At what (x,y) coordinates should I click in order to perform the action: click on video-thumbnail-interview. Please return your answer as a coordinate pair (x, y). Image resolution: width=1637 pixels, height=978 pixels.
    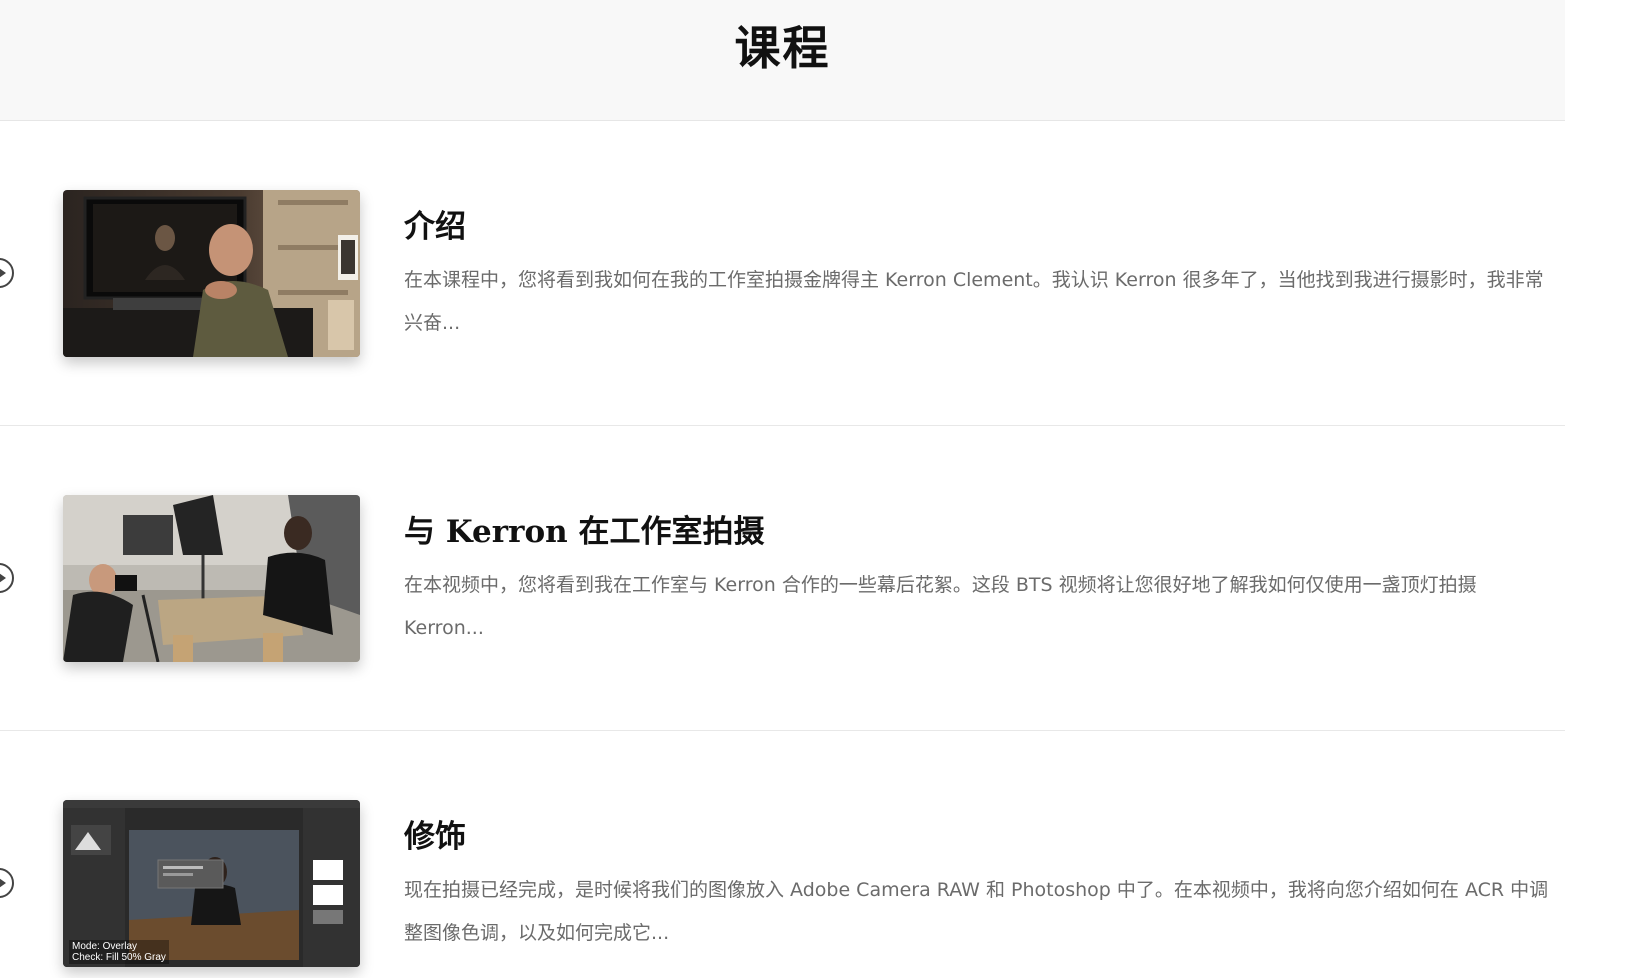
    Looking at the image, I should click on (211, 273).